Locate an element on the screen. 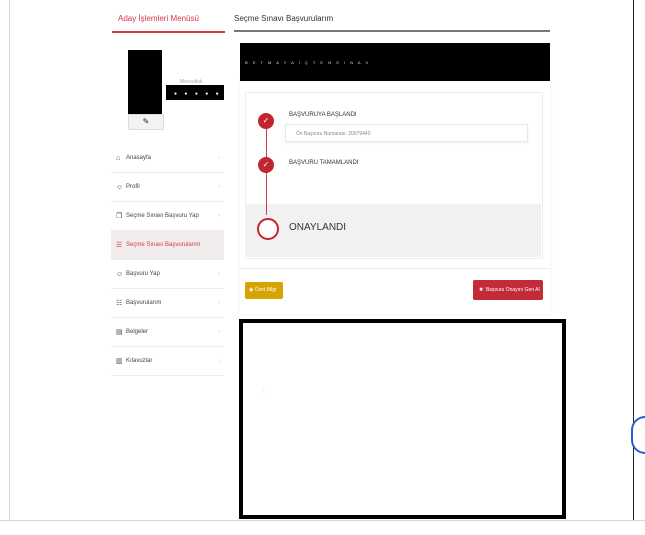 This screenshot has width=645, height=535. sidebar-title-underline is located at coordinates (168, 32).